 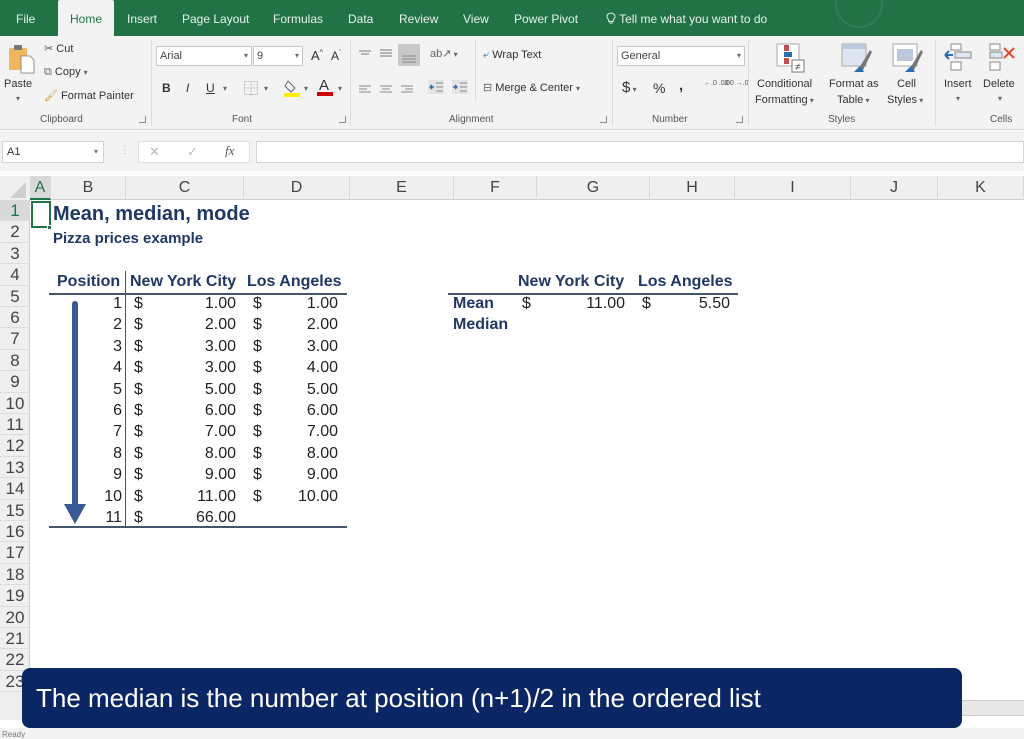 I want to click on column-header-d: D, so click(x=297, y=188).